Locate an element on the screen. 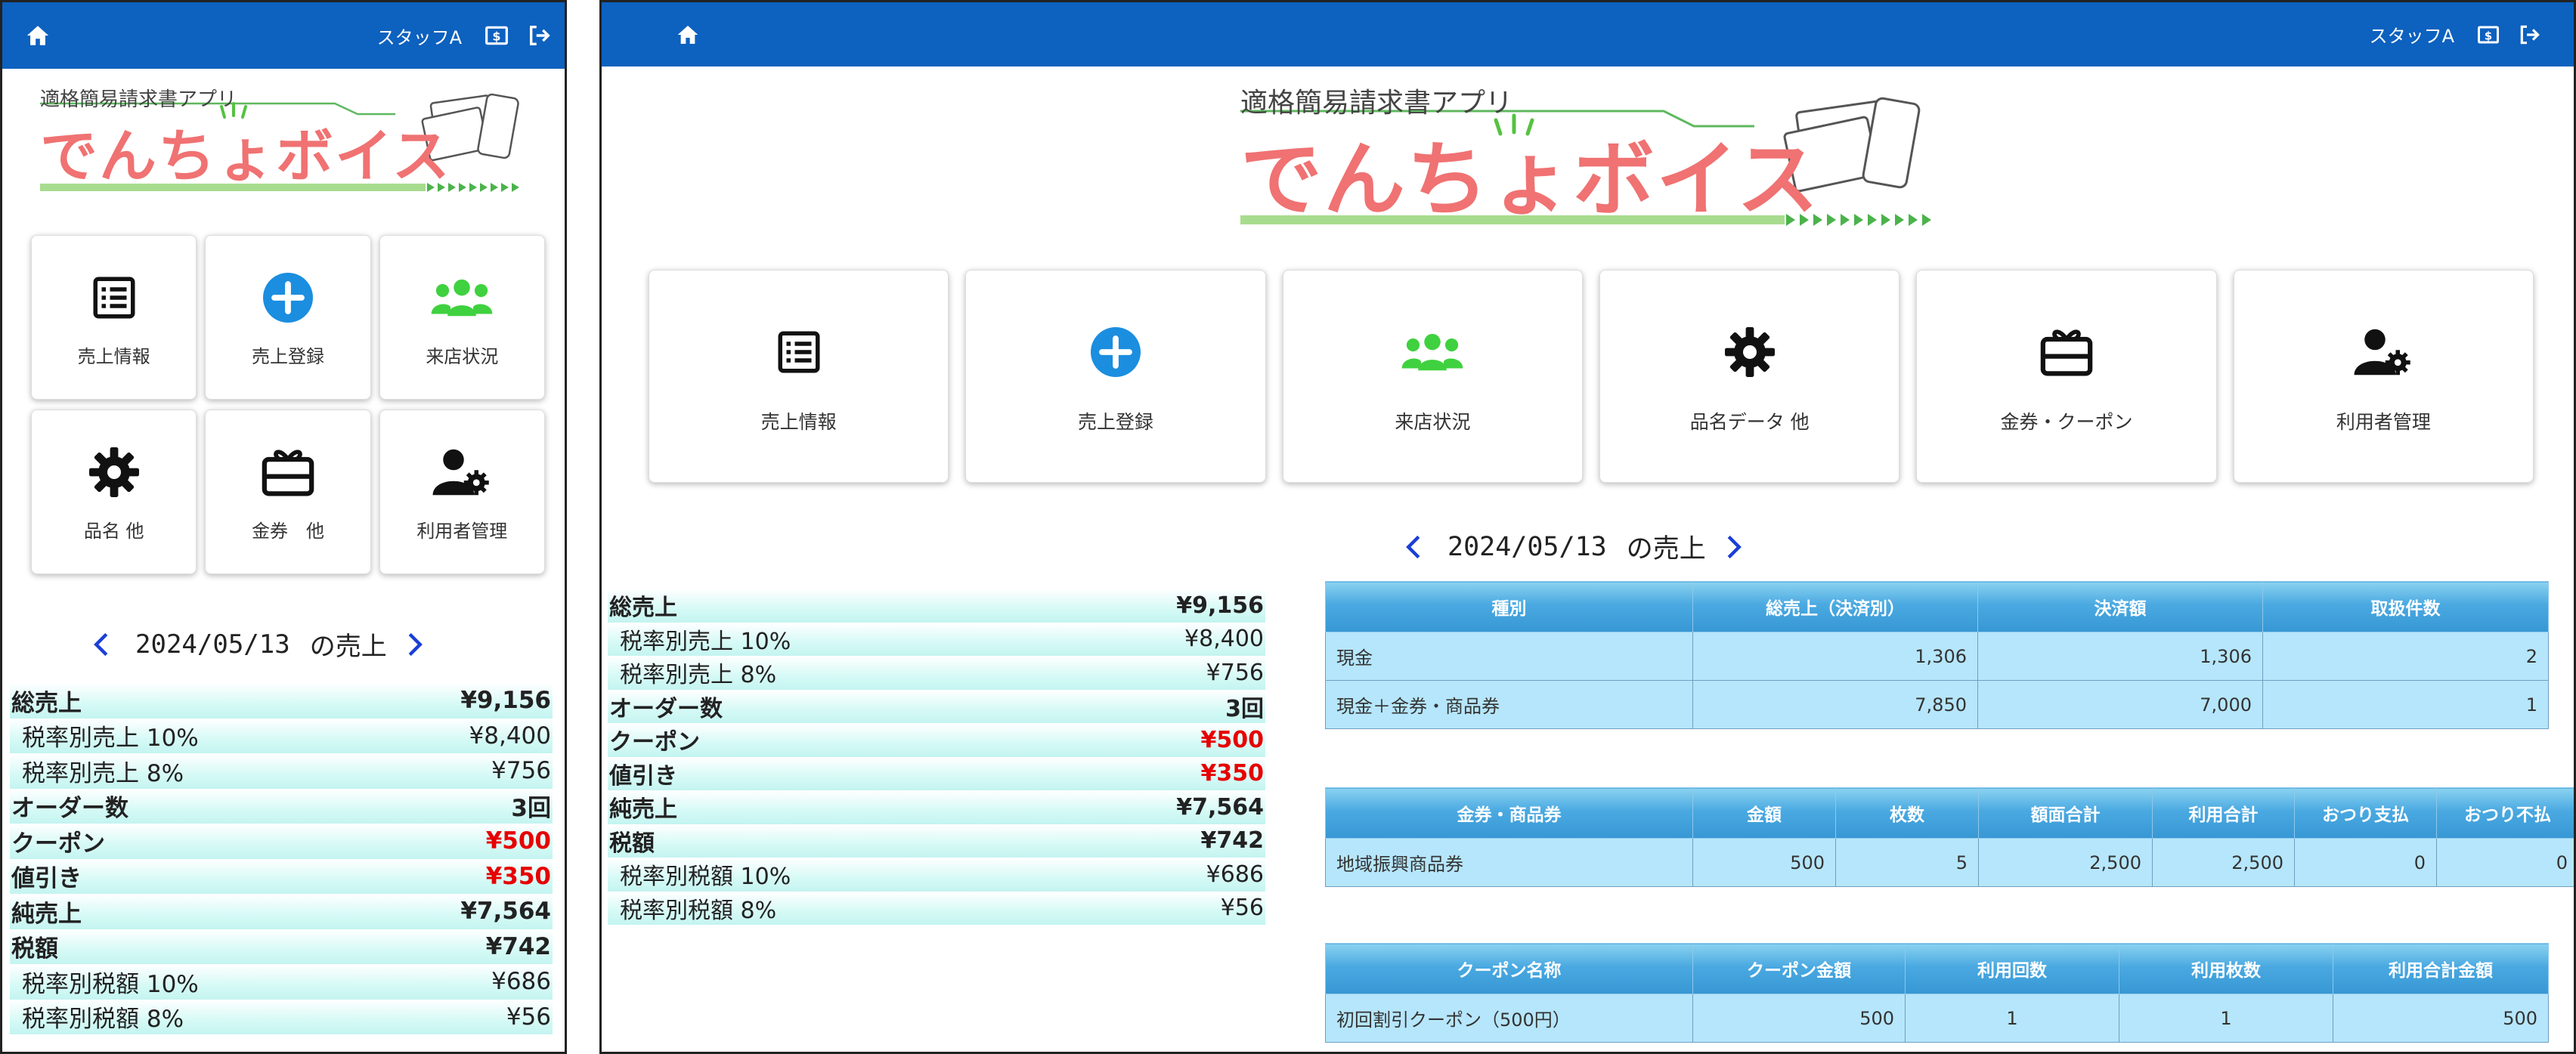 The width and height of the screenshot is (2576, 1054). tile-vouchers-coupons: 金券・クーポン is located at coordinates (2066, 376).